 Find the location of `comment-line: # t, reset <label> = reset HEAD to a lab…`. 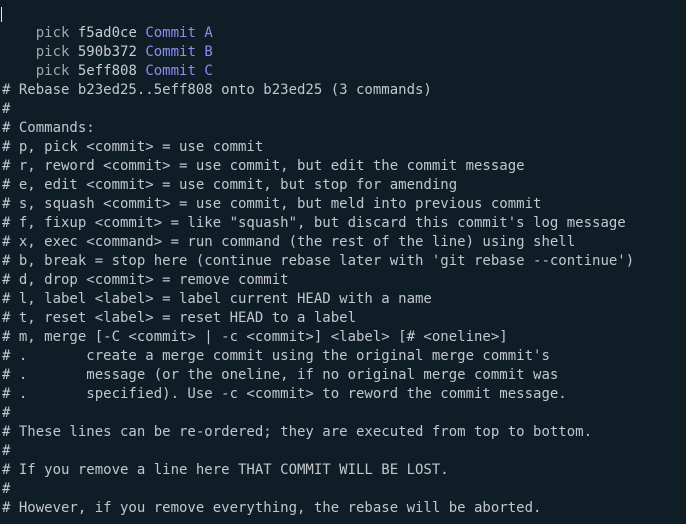

comment-line: # t, reset <label> = reset HEAD to a lab… is located at coordinates (343, 318).